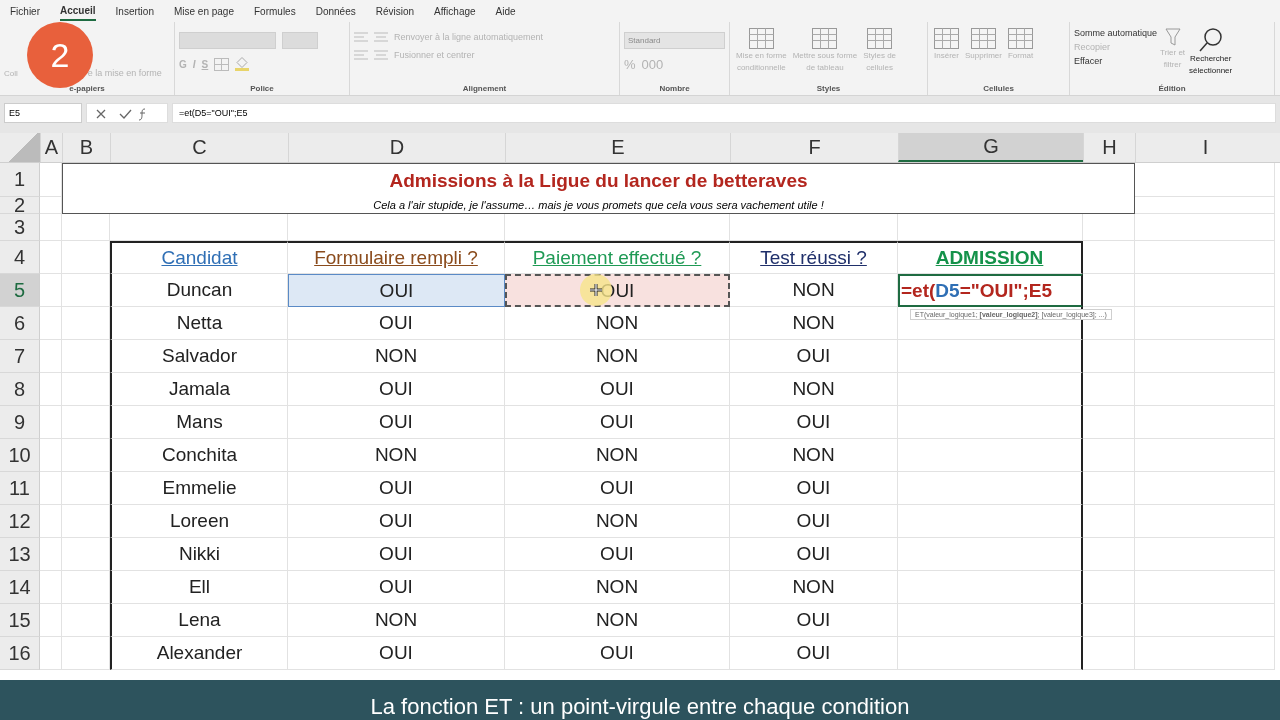 This screenshot has height=720, width=1280. I want to click on candidate-cell: Alexander, so click(199, 653).